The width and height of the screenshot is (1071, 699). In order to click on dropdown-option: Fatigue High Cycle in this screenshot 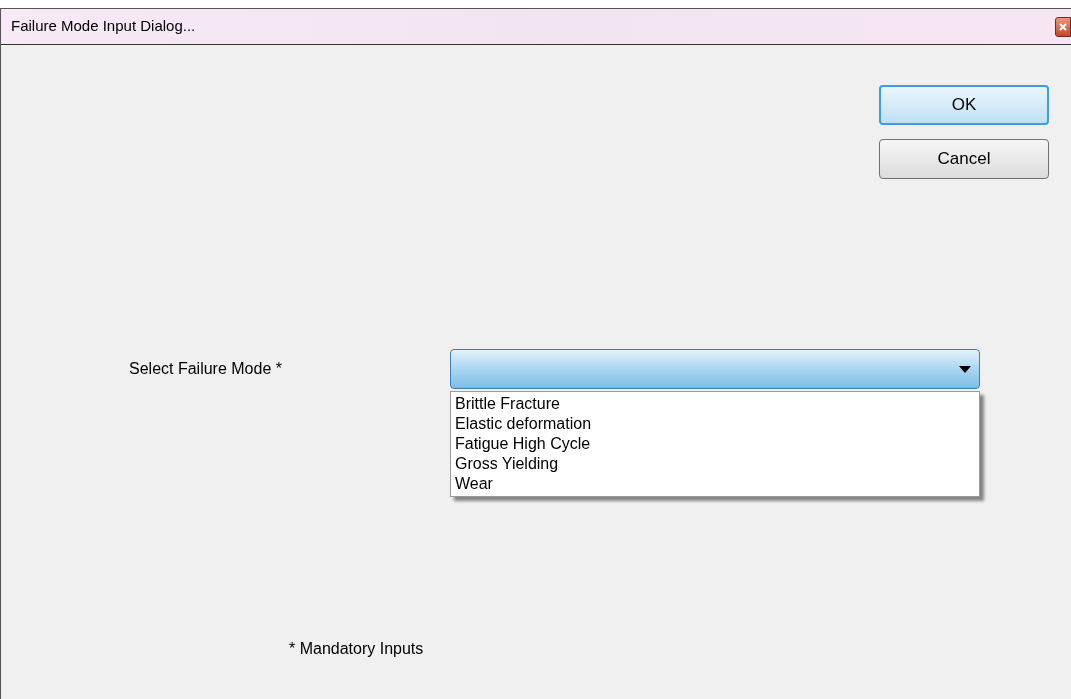, I will do `click(715, 444)`.